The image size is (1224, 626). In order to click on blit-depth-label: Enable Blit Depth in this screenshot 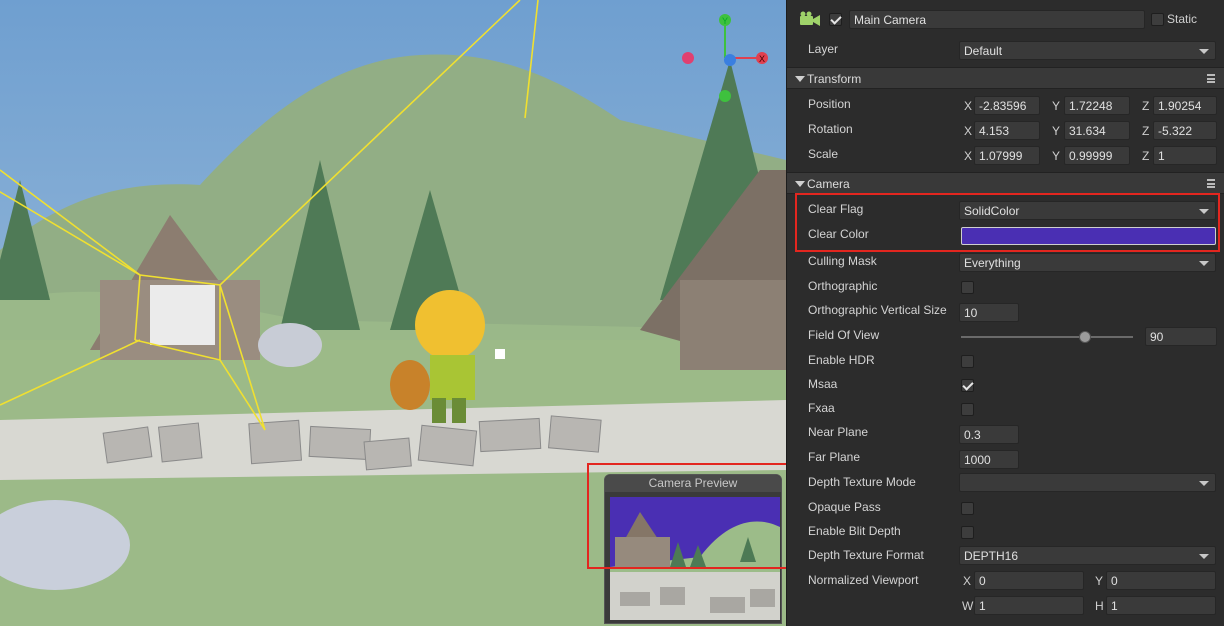, I will do `click(854, 531)`.